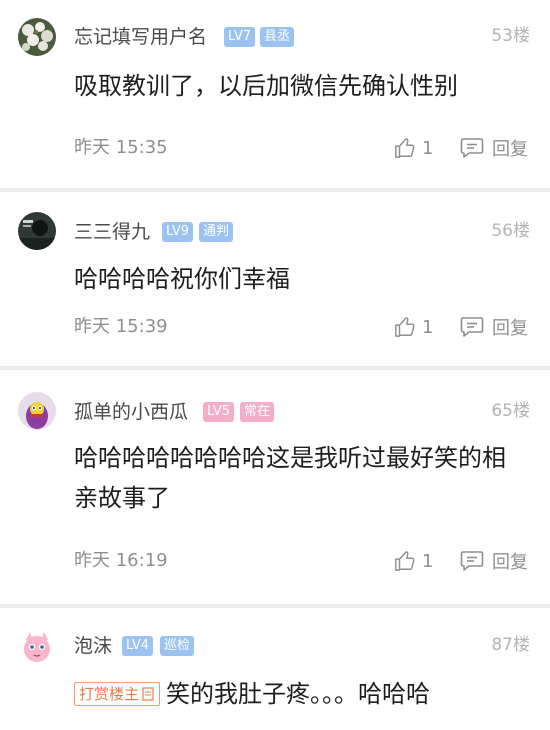 This screenshot has height=730, width=550. What do you see at coordinates (121, 147) in the screenshot?
I see `comment-time: 昨天 15:35` at bounding box center [121, 147].